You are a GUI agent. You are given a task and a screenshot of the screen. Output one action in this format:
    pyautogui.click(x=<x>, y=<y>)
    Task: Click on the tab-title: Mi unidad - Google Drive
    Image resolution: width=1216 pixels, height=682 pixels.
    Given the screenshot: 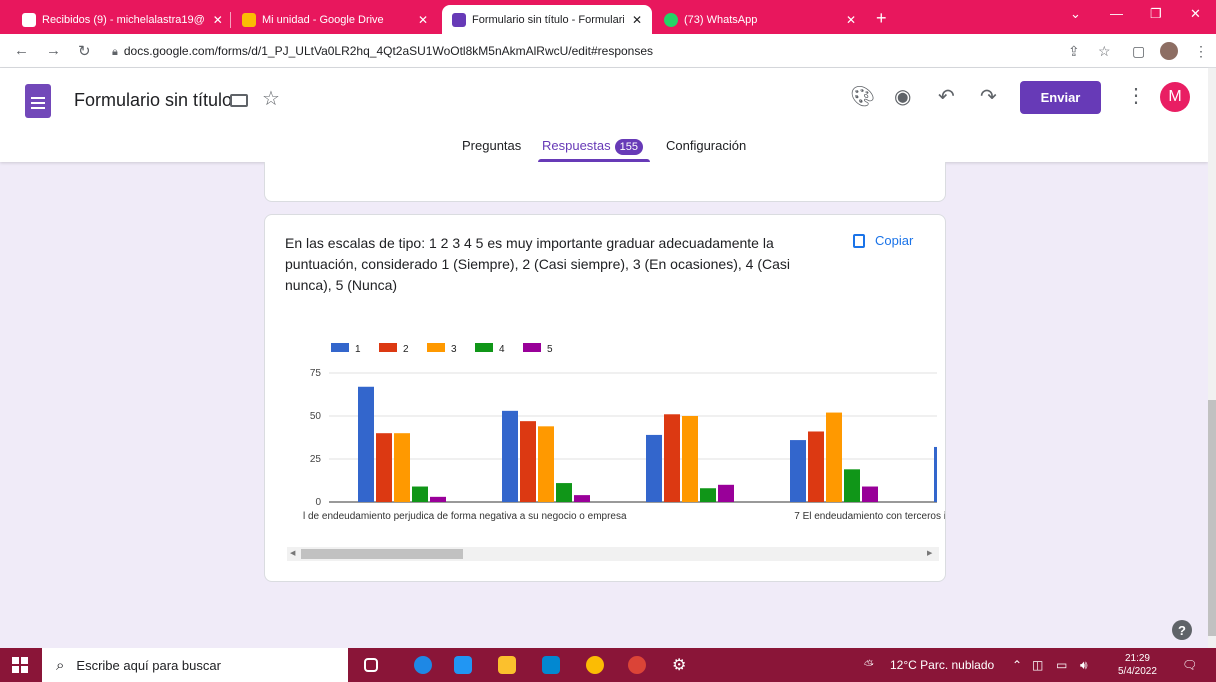 What is the action you would take?
    pyautogui.click(x=323, y=19)
    